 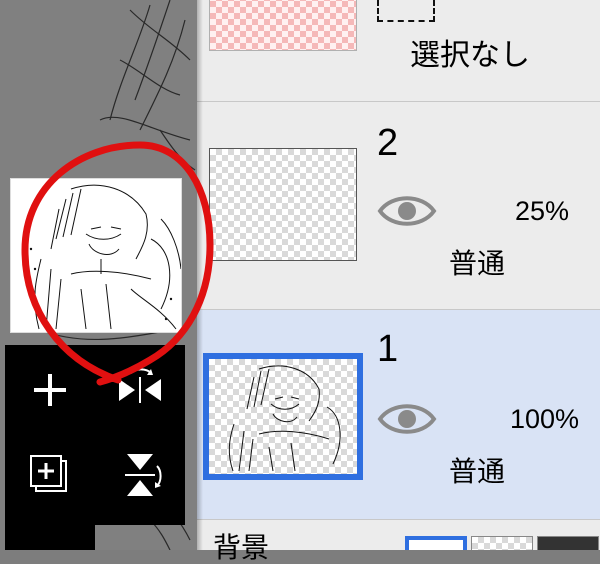 What do you see at coordinates (406, 11) in the screenshot?
I see `selection-marquee-icon` at bounding box center [406, 11].